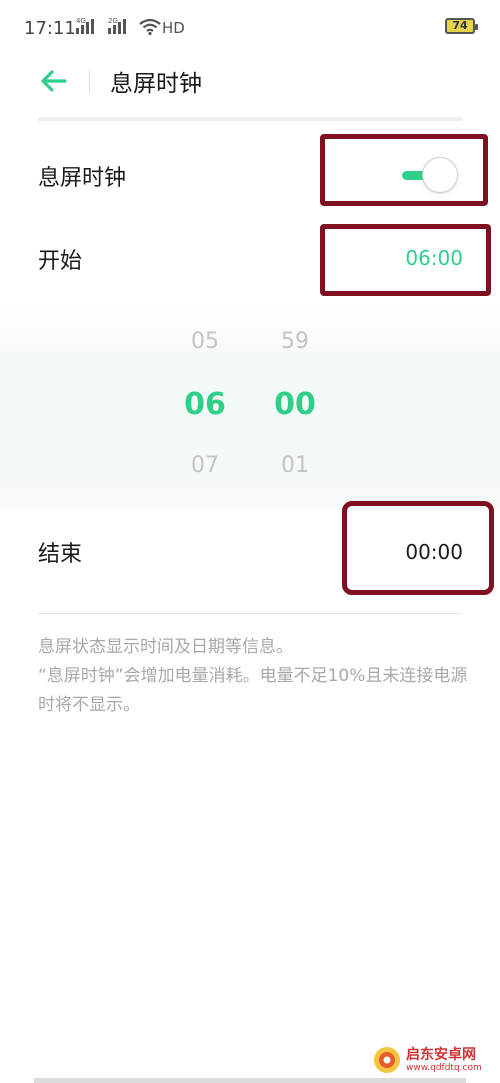 This screenshot has width=500, height=1083. Describe the element at coordinates (253, 690) in the screenshot. I see `info-note: “息屏时钟”会增加电量消耗。电量不足10%且未连接电源时将不显示。` at that location.